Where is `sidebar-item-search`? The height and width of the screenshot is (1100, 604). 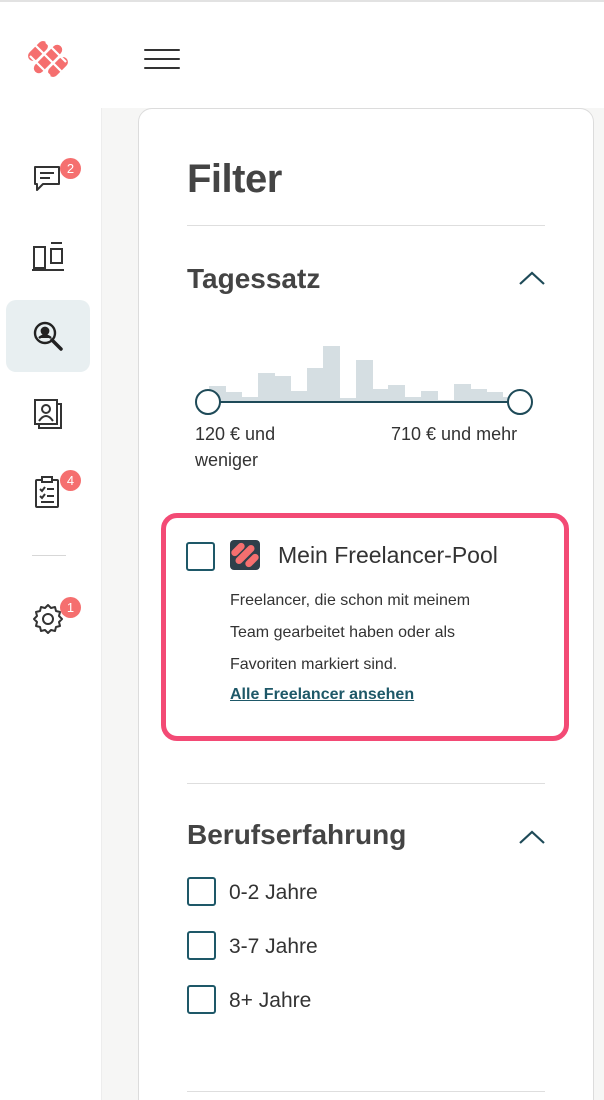 sidebar-item-search is located at coordinates (48, 336).